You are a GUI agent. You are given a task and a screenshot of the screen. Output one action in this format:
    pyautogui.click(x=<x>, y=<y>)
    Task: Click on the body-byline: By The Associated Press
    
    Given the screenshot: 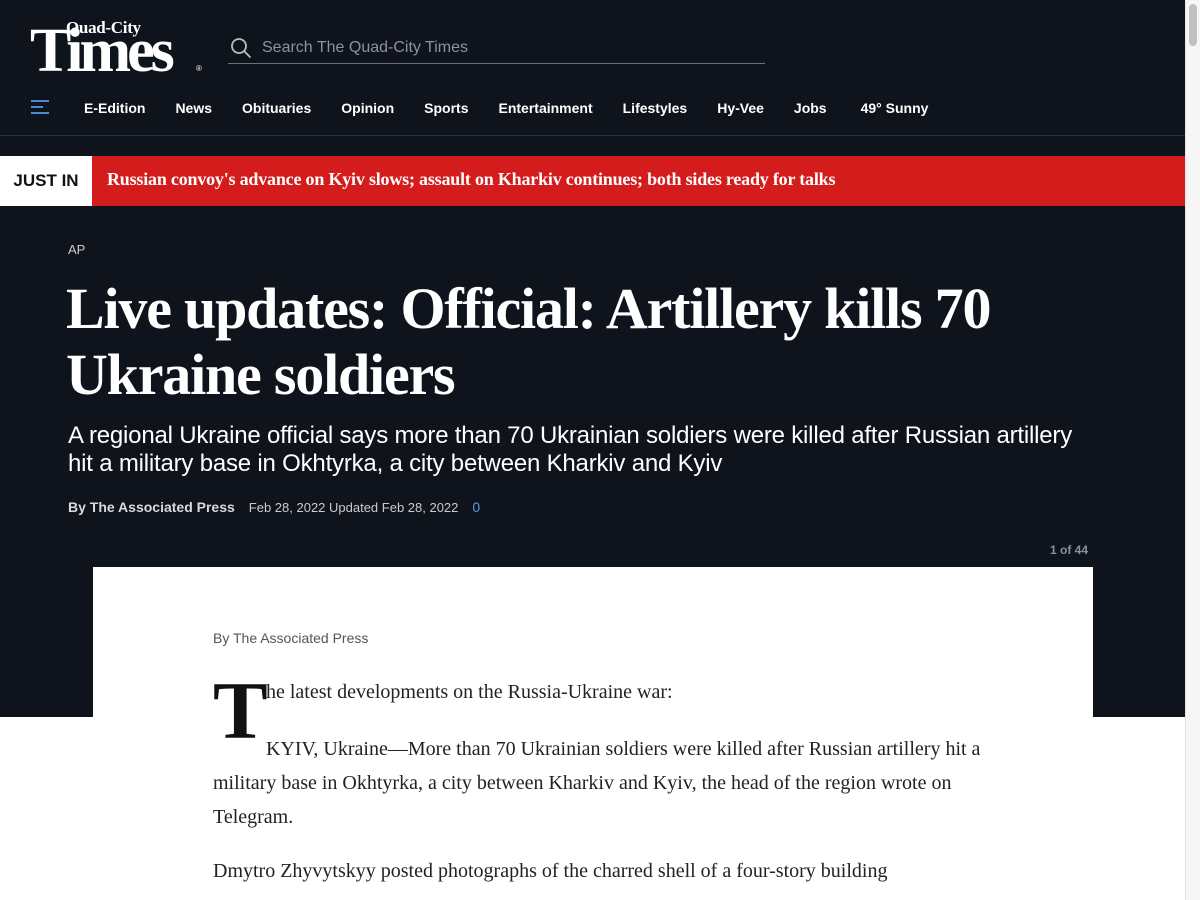 What is the action you would take?
    pyautogui.click(x=291, y=638)
    